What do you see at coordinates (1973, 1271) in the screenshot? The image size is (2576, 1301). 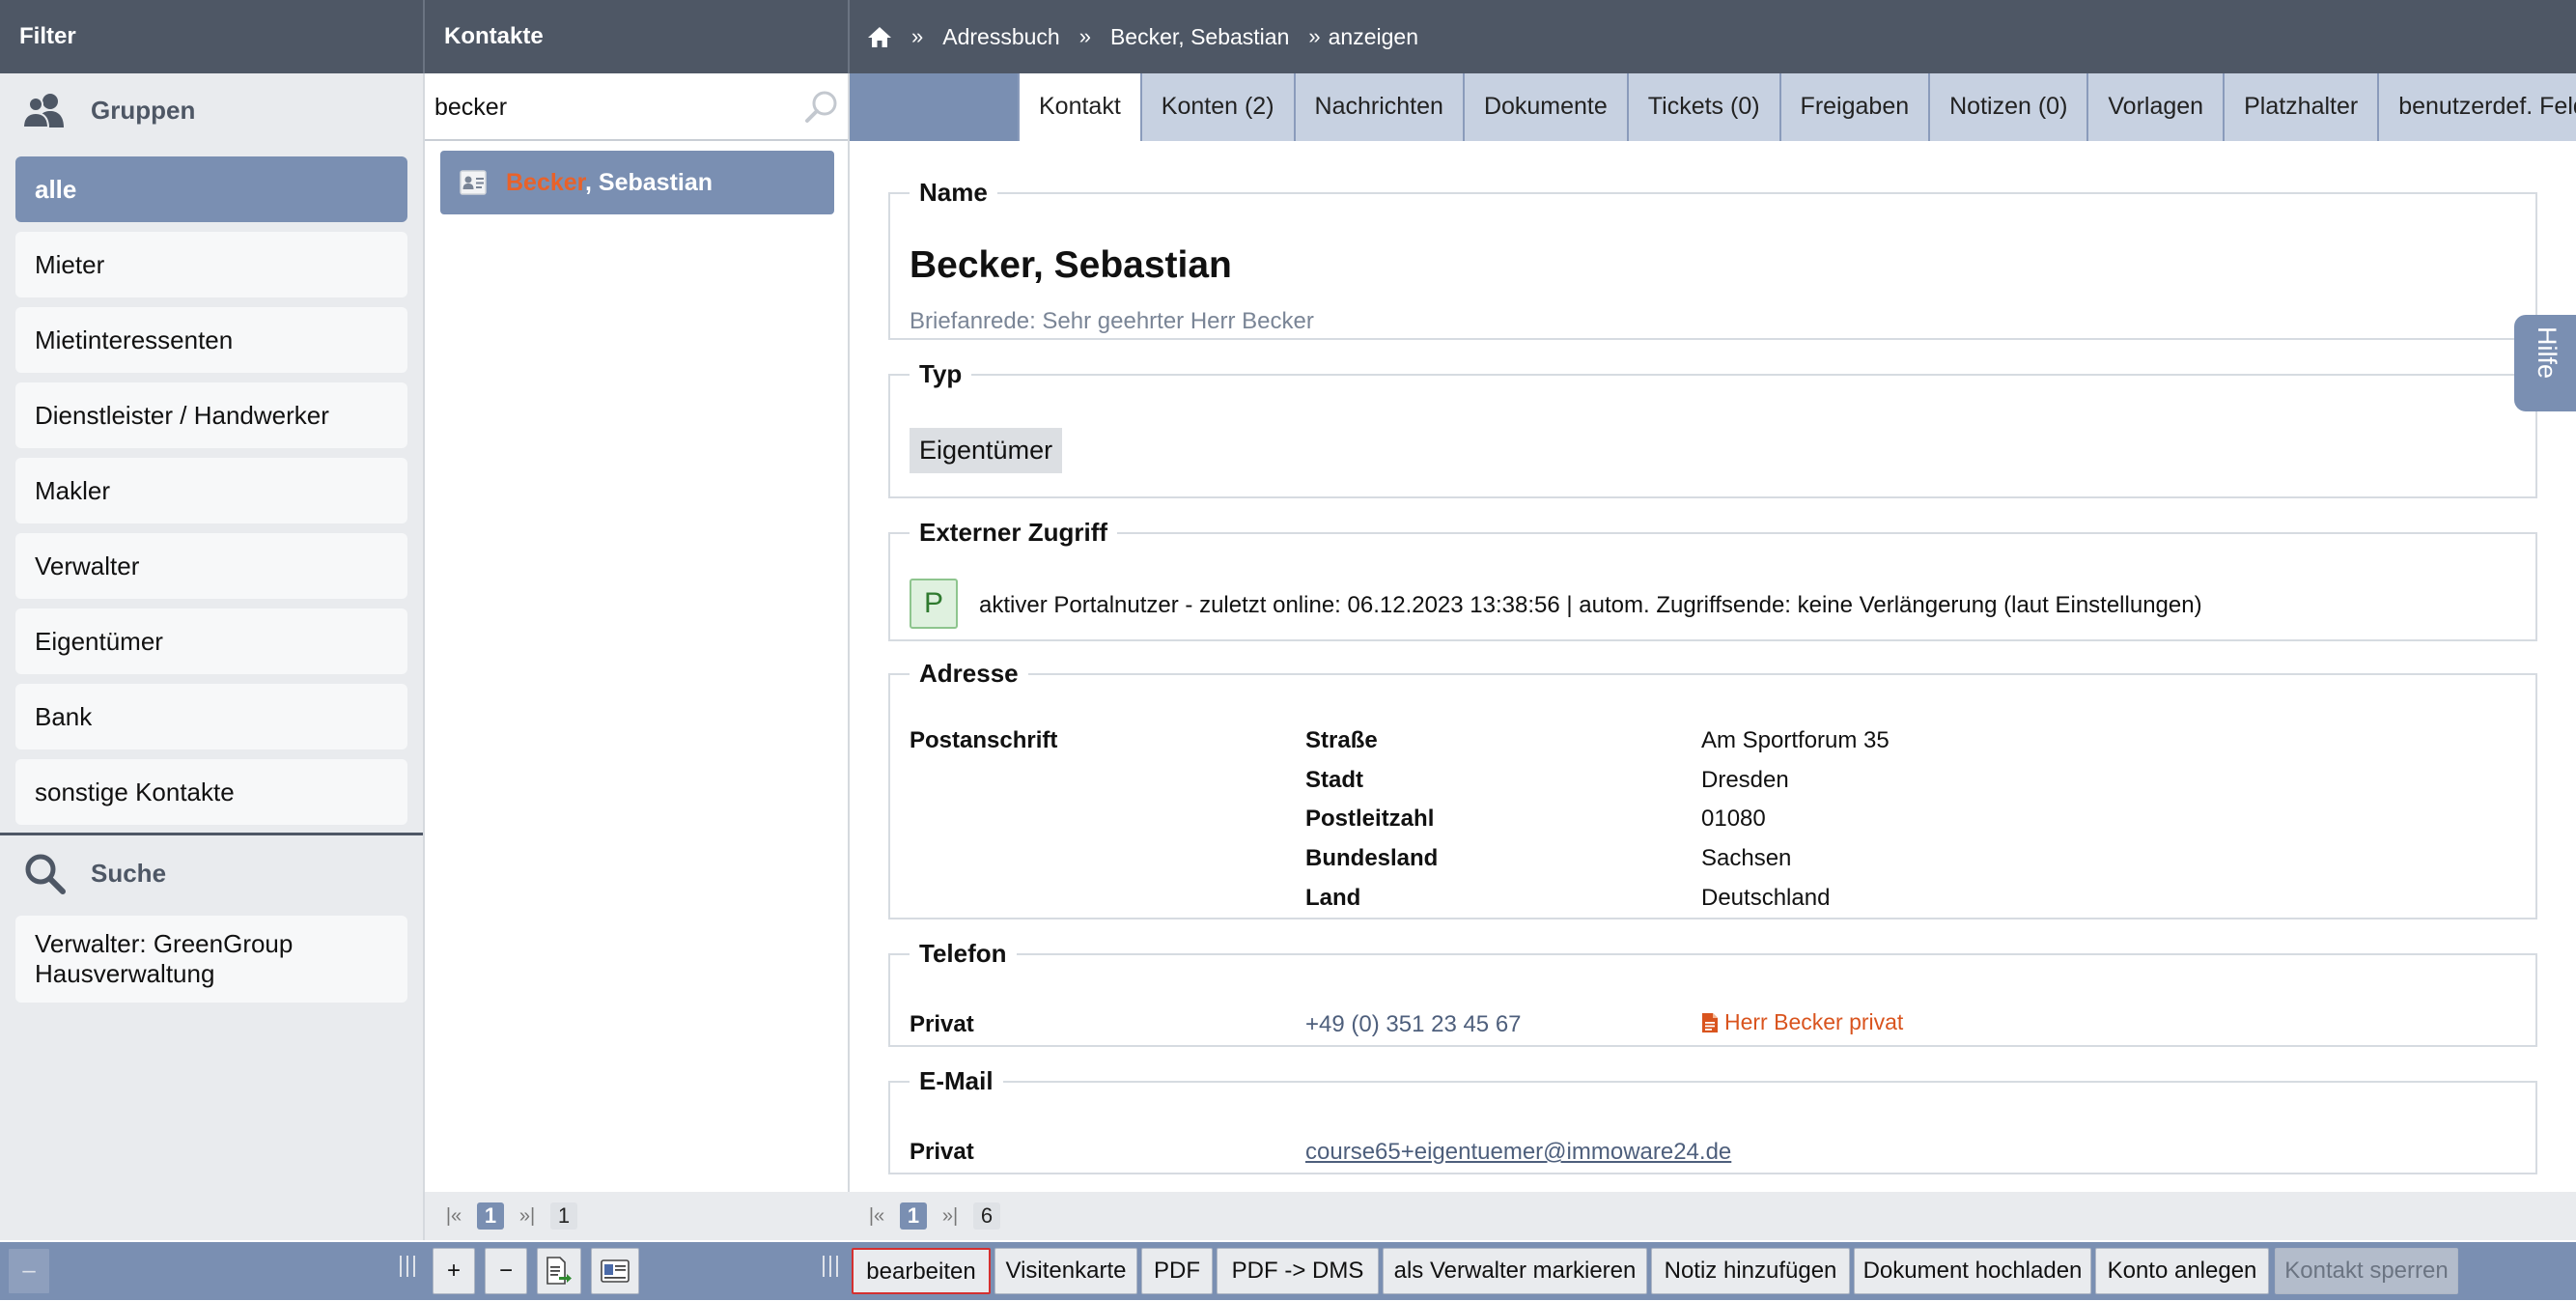 I see `upload-document-button: Dokument hochladen` at bounding box center [1973, 1271].